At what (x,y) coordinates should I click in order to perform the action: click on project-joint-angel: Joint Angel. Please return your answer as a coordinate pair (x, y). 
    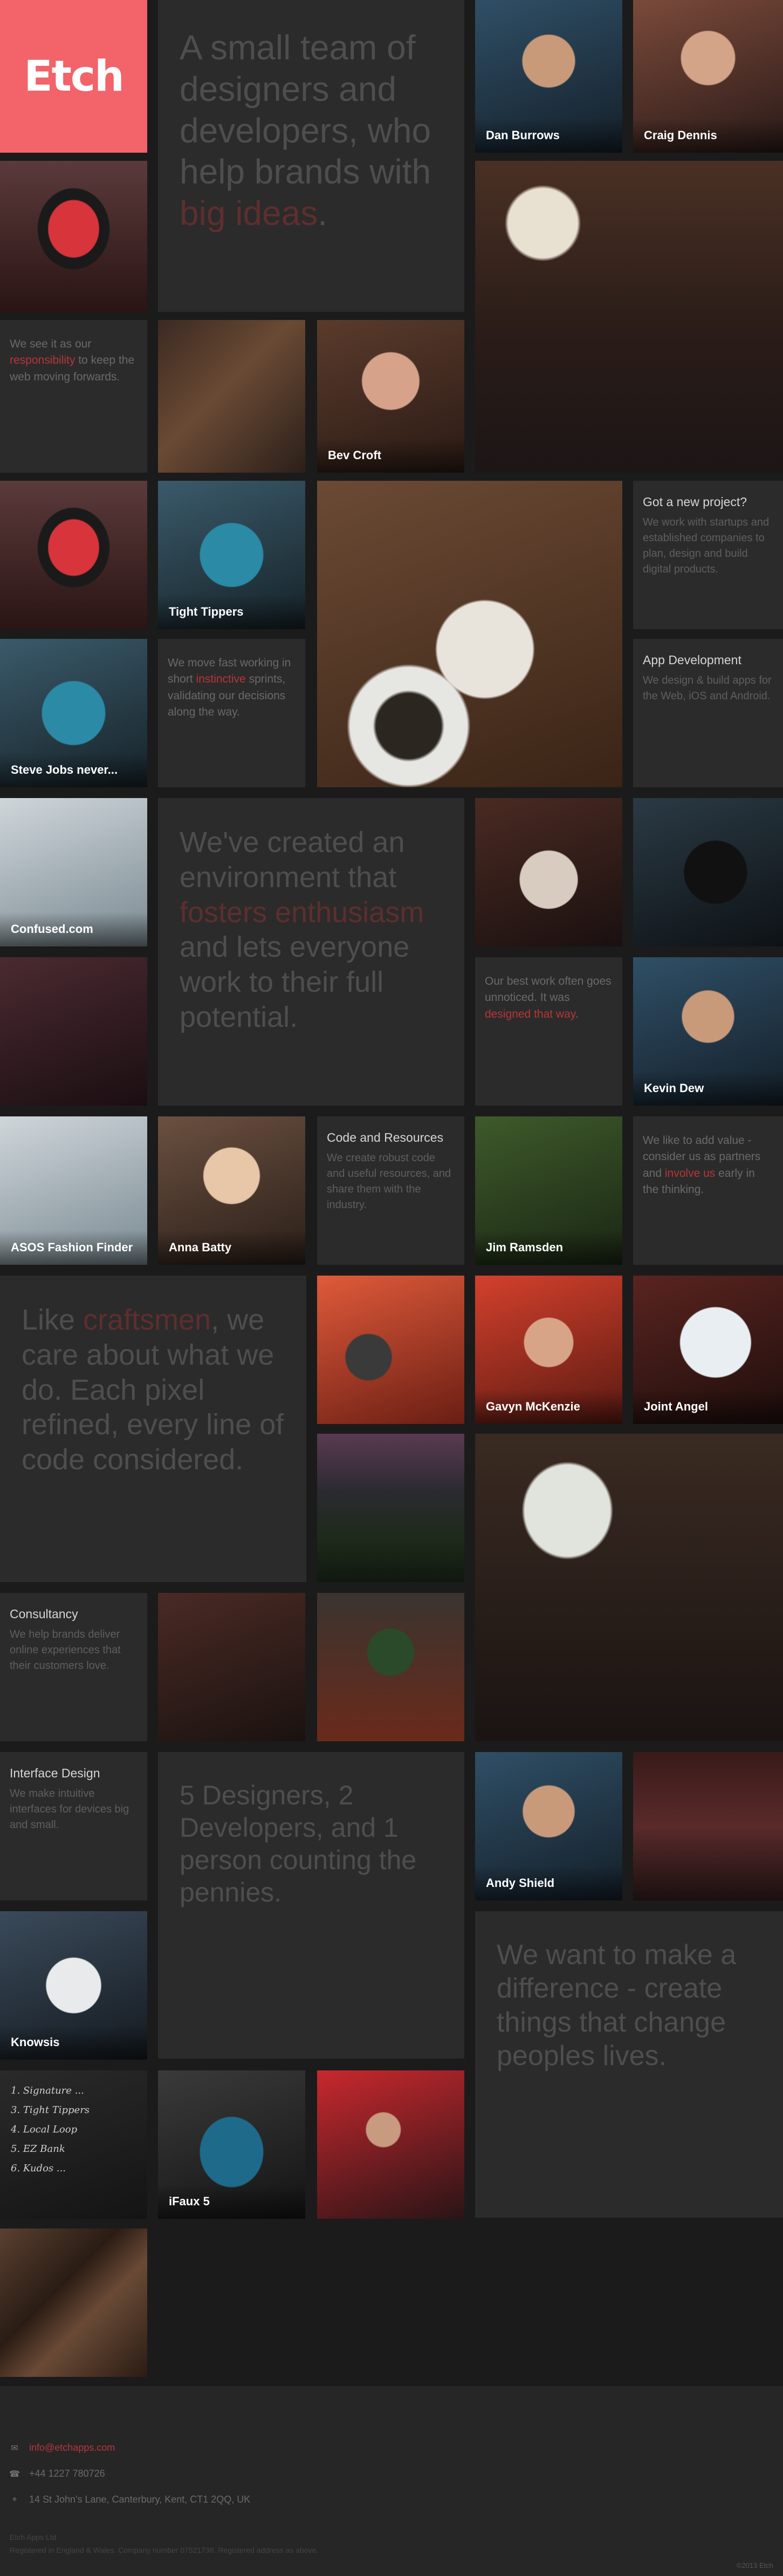
    Looking at the image, I should click on (708, 1350).